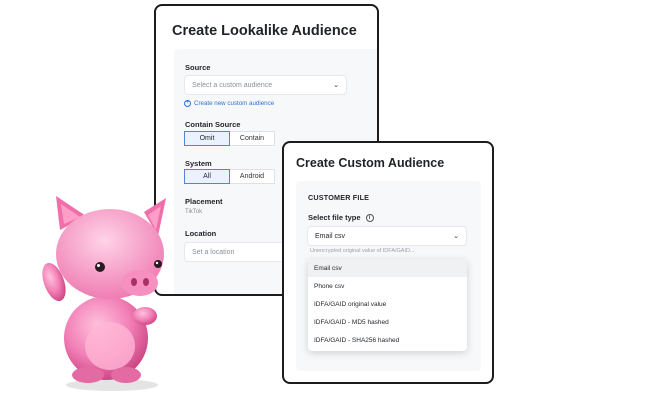 The image size is (650, 403). I want to click on info-icon: i, so click(369, 217).